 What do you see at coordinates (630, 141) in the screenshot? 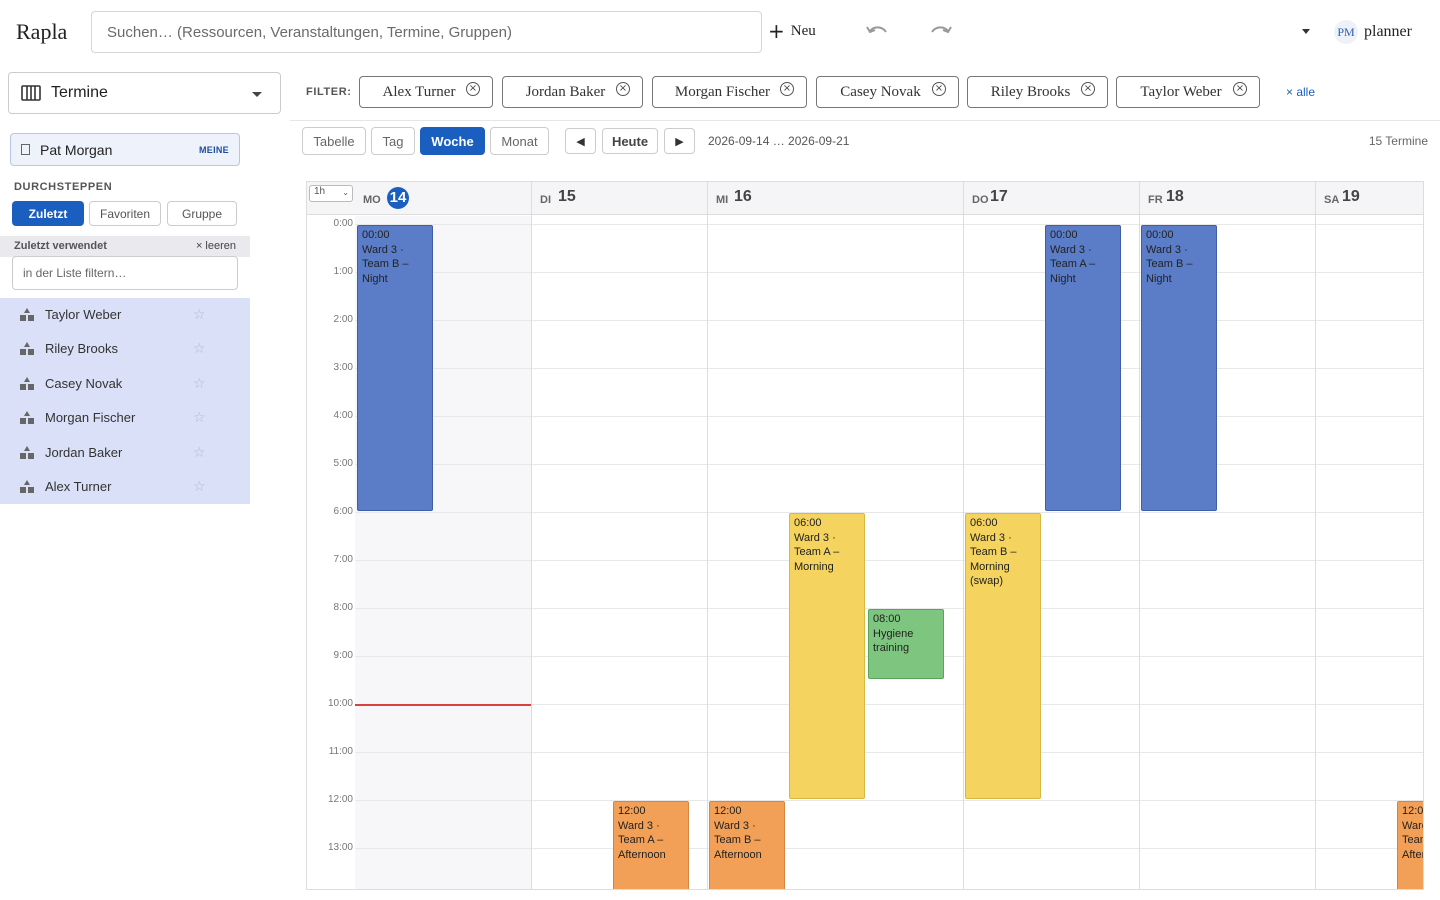
I see `today-button: Heute` at bounding box center [630, 141].